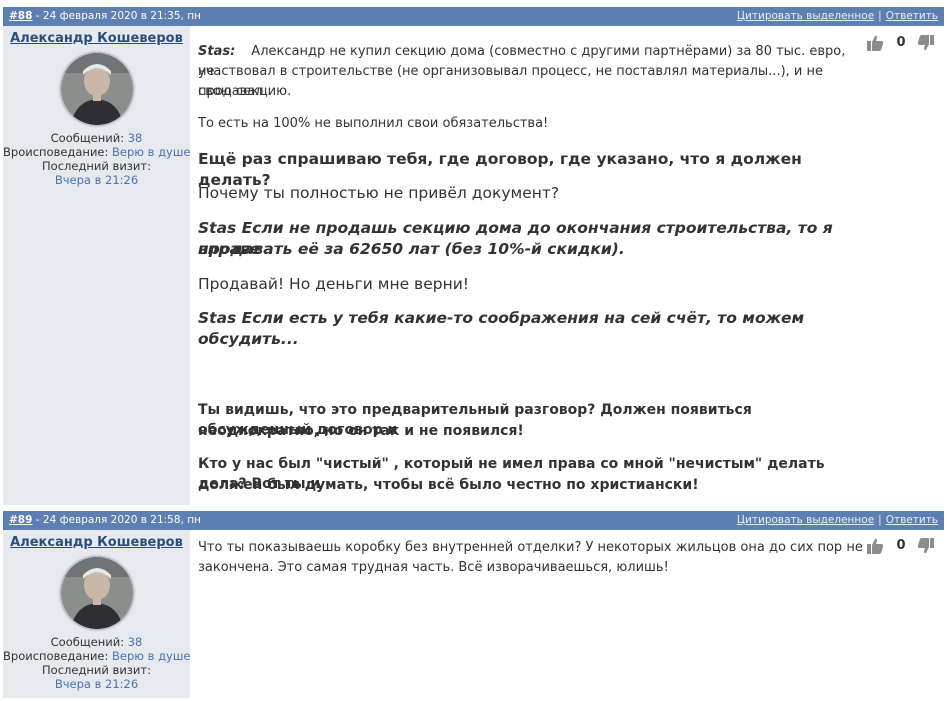 This screenshot has height=701, width=947. I want to click on post-line: Продавай! Но деньги мне верни!, so click(333, 284).